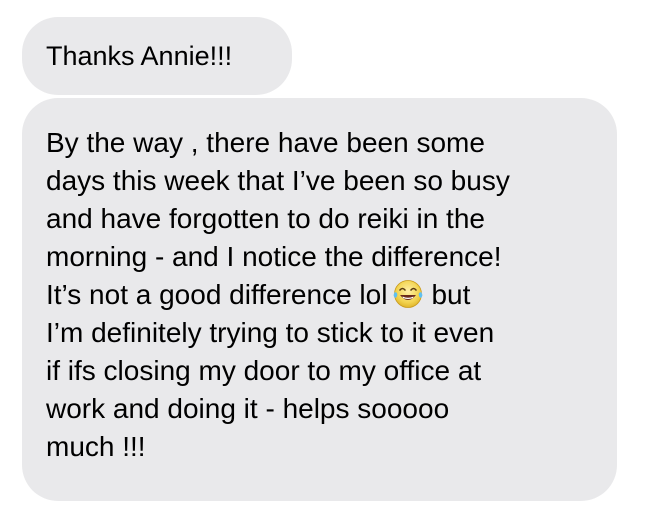 Image resolution: width=661 pixels, height=522 pixels. I want to click on message-line: days this week that I’ve been so busy, so click(278, 180).